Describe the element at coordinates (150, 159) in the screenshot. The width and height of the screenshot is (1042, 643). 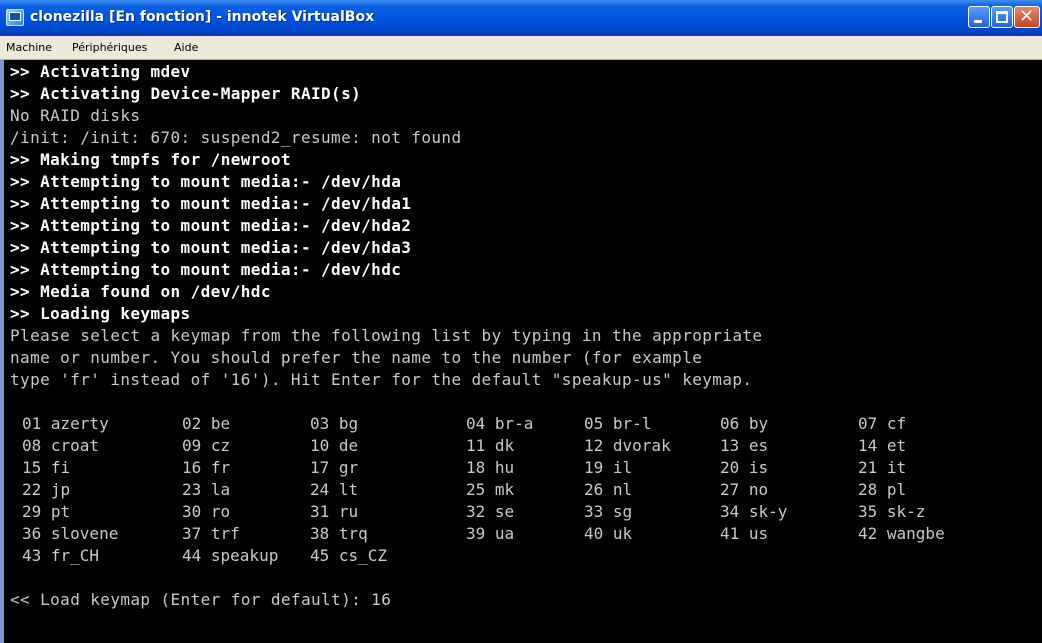
I see `console-line: >> Making tmpfs for /newroot` at that location.